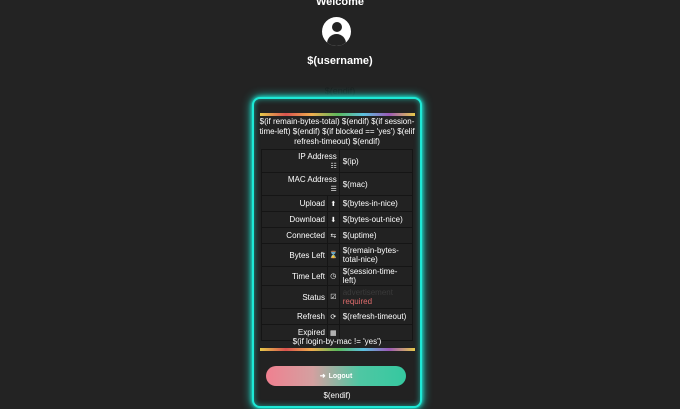 The width and height of the screenshot is (680, 409). I want to click on sign-out-icon: ➜, so click(322, 376).